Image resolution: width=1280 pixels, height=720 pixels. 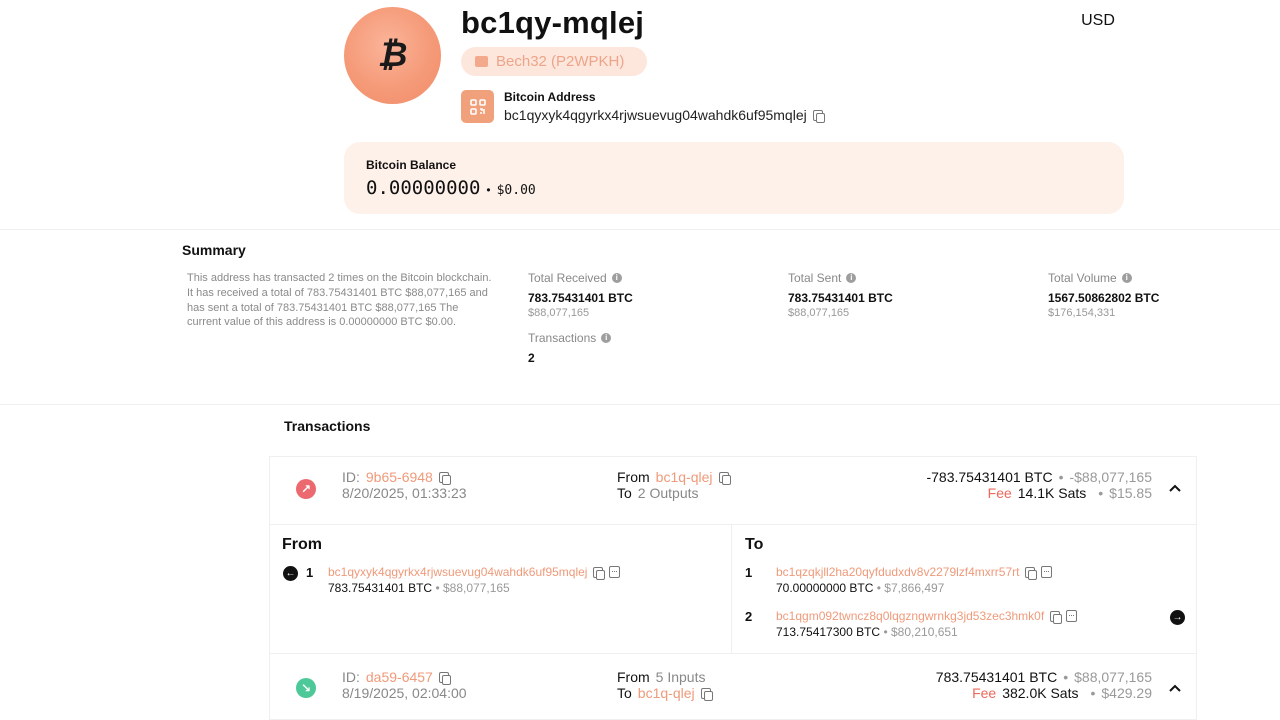 What do you see at coordinates (550, 97) in the screenshot?
I see `address-label: Bitcoin Address` at bounding box center [550, 97].